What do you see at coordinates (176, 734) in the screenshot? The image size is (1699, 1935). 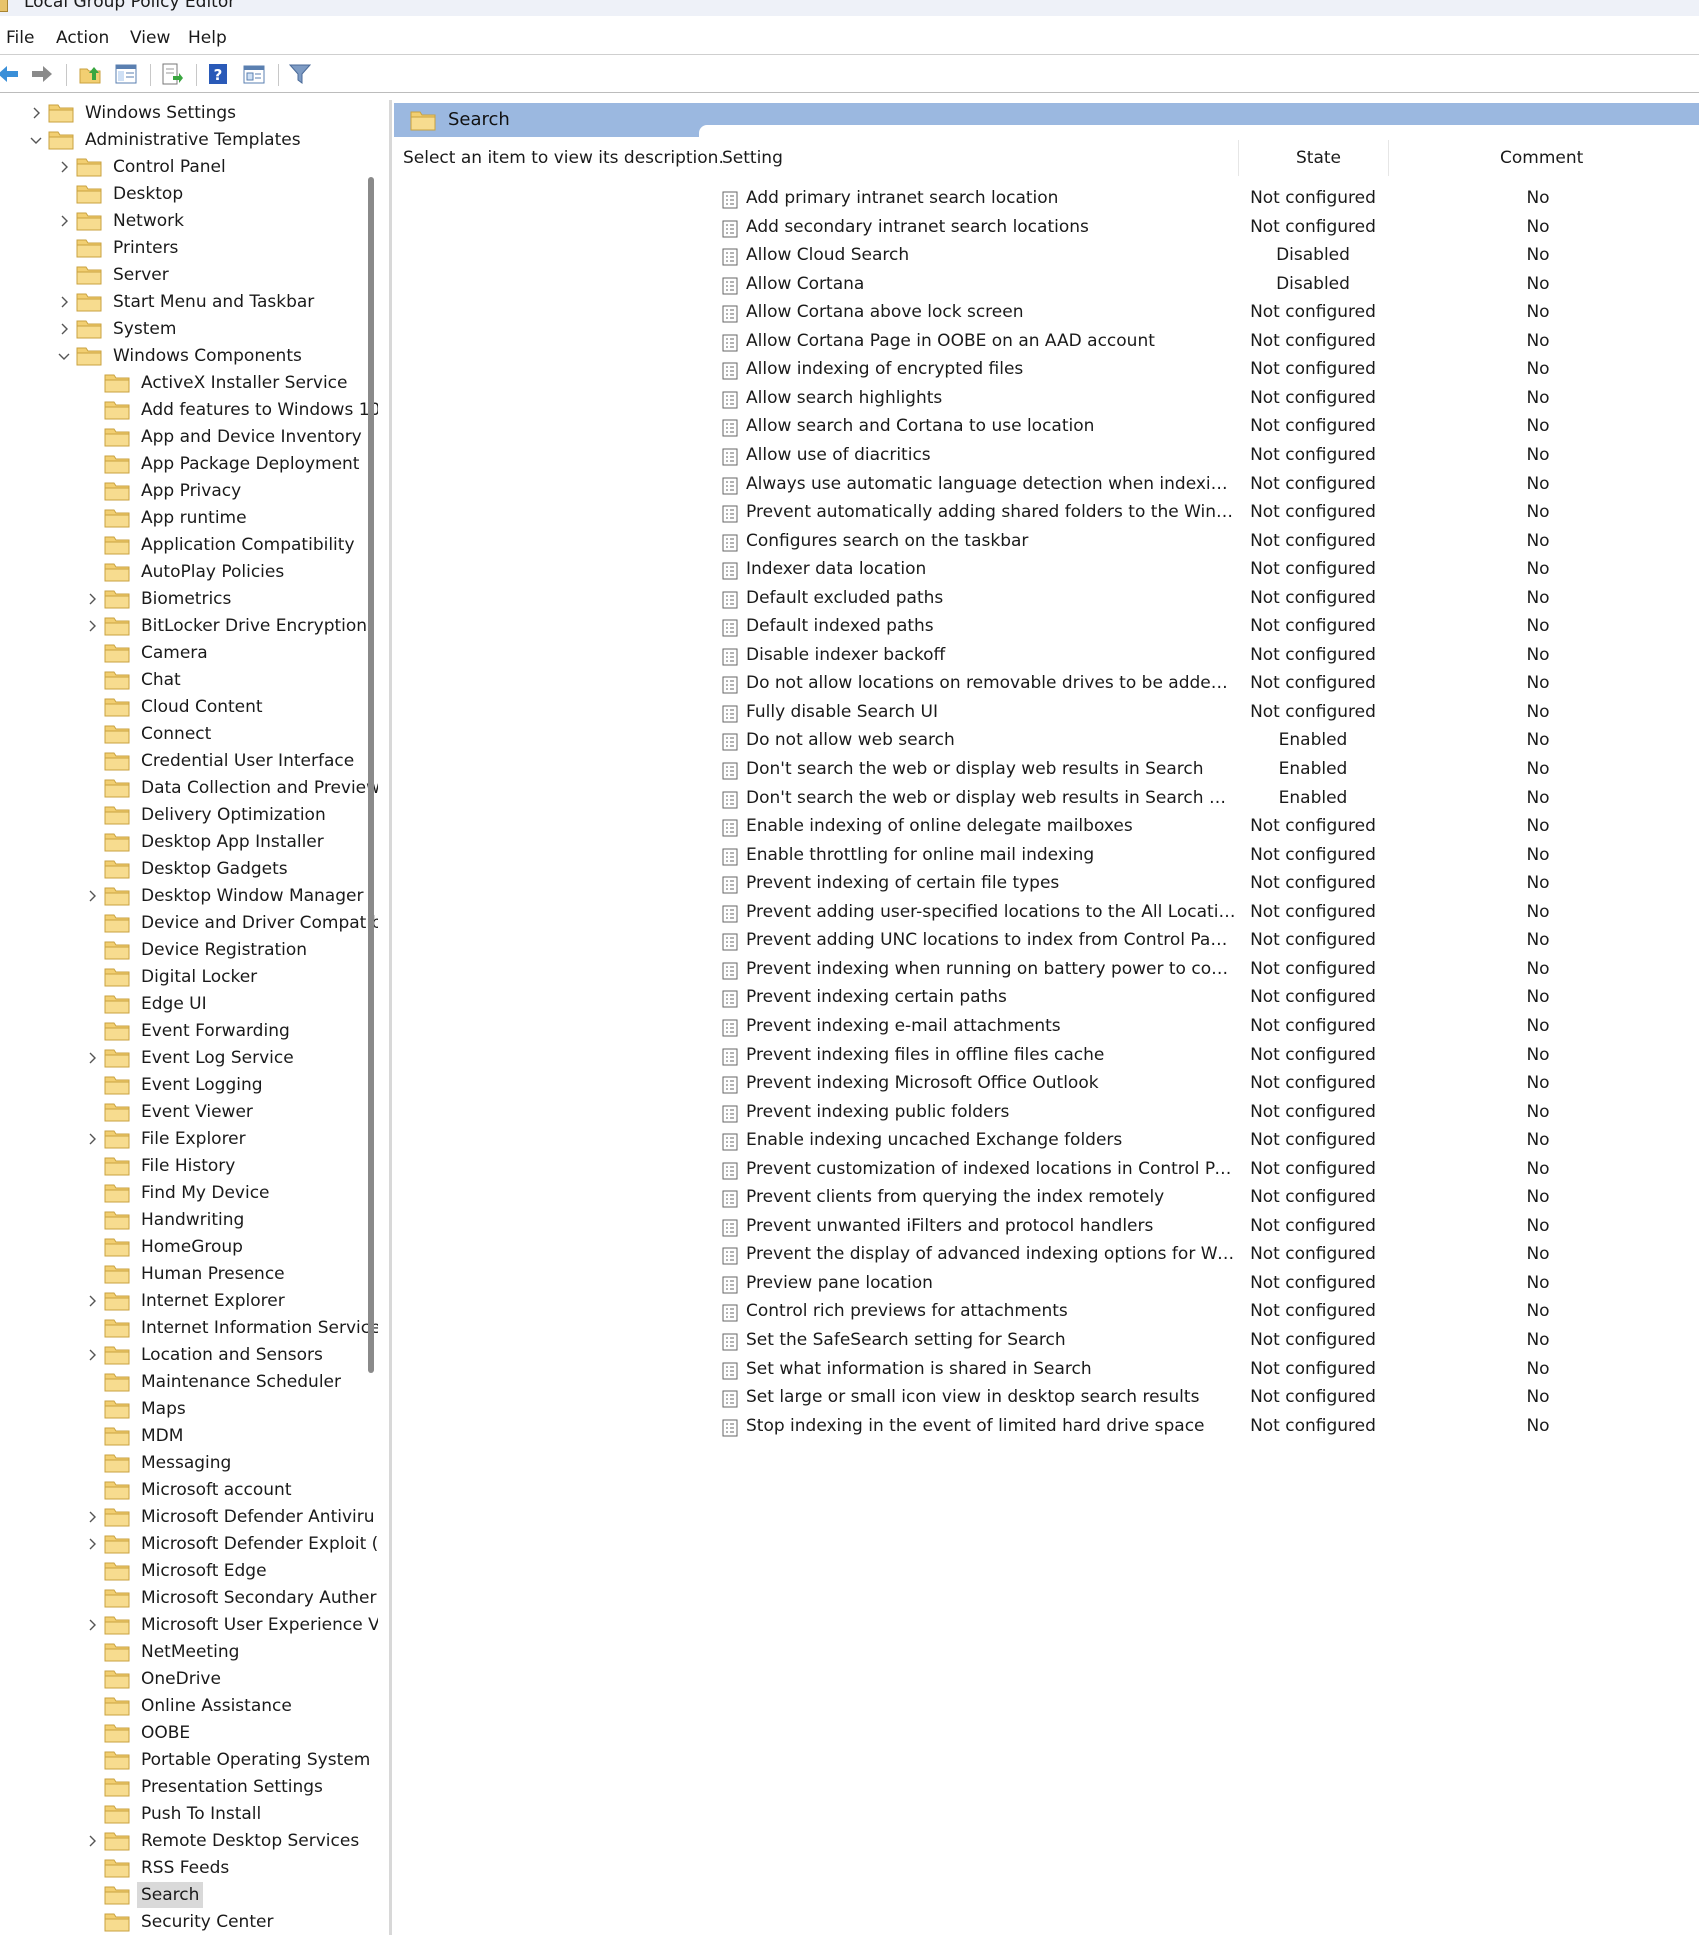 I see `tree-item-label: Connect` at bounding box center [176, 734].